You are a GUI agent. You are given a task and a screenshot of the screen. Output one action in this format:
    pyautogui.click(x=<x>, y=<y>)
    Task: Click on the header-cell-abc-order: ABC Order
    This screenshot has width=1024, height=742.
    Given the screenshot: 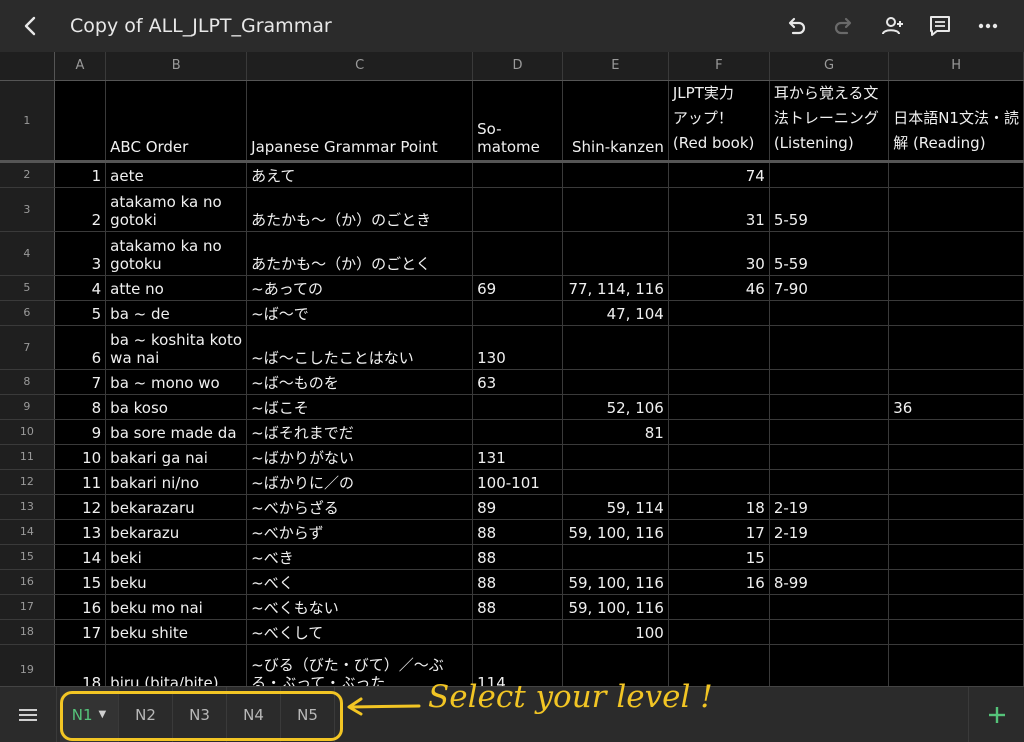 What is the action you would take?
    pyautogui.click(x=176, y=121)
    